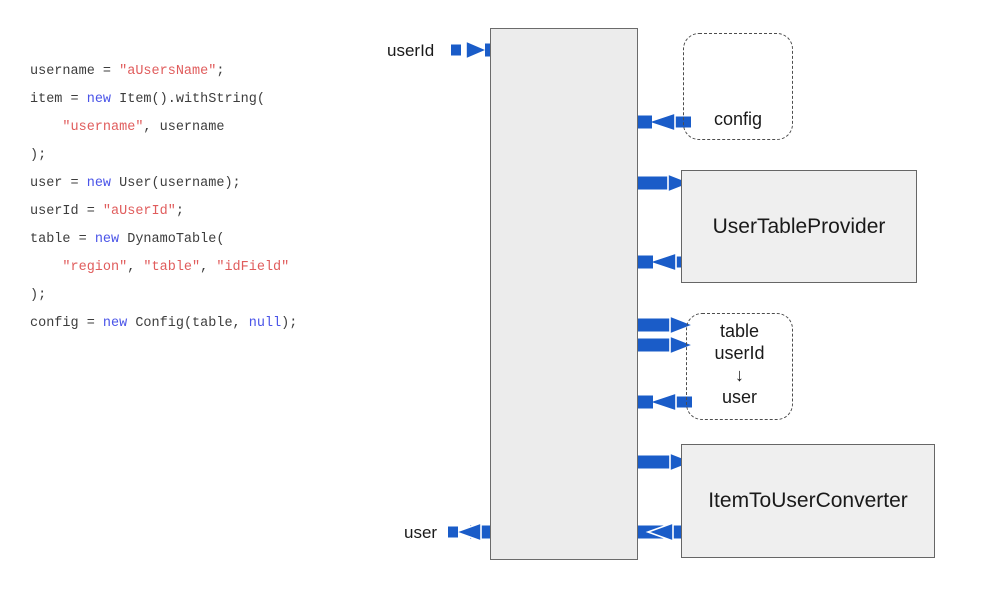  I want to click on code-token-plain: config =, so click(66, 323).